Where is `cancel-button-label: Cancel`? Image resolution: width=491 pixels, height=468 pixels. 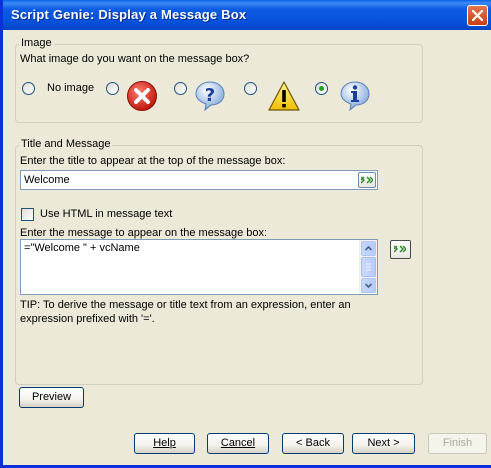 cancel-button-label: Cancel is located at coordinates (238, 443).